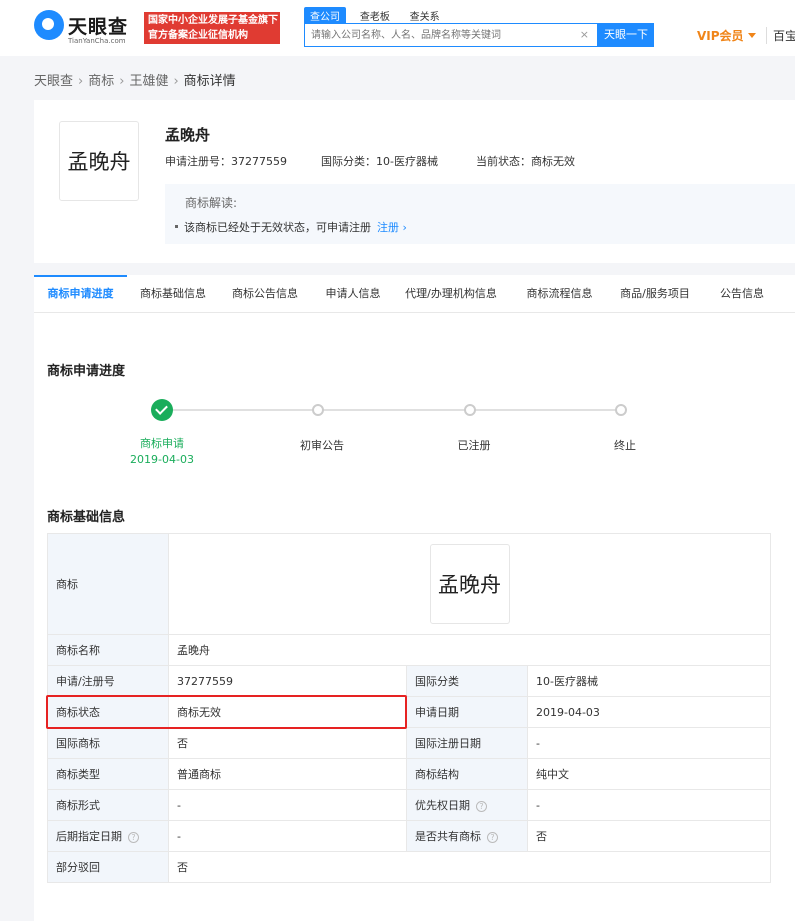  Describe the element at coordinates (348, 161) in the screenshot. I see `intl-class-label: 国际分类：` at that location.